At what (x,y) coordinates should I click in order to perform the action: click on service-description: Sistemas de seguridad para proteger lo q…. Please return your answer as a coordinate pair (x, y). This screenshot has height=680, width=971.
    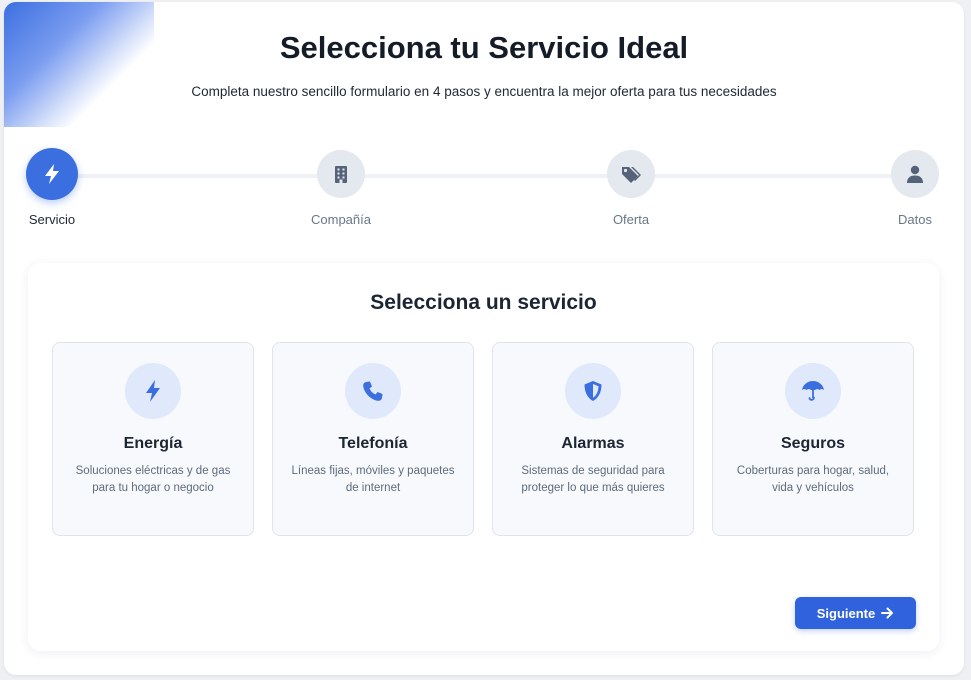
    Looking at the image, I should click on (593, 479).